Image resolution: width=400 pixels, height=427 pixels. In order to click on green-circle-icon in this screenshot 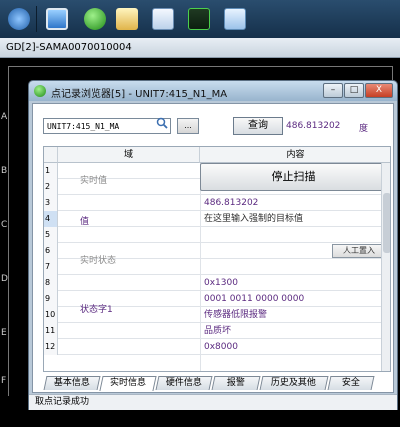, I will do `click(95, 19)`.